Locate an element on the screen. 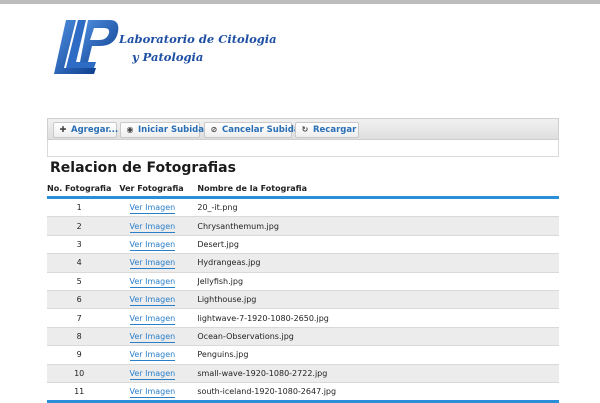  logo-text-line2: y Patologia is located at coordinates (168, 57).